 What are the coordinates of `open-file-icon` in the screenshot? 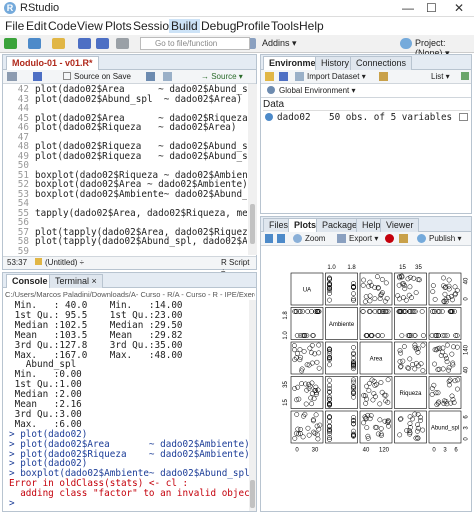 It's located at (58, 43).